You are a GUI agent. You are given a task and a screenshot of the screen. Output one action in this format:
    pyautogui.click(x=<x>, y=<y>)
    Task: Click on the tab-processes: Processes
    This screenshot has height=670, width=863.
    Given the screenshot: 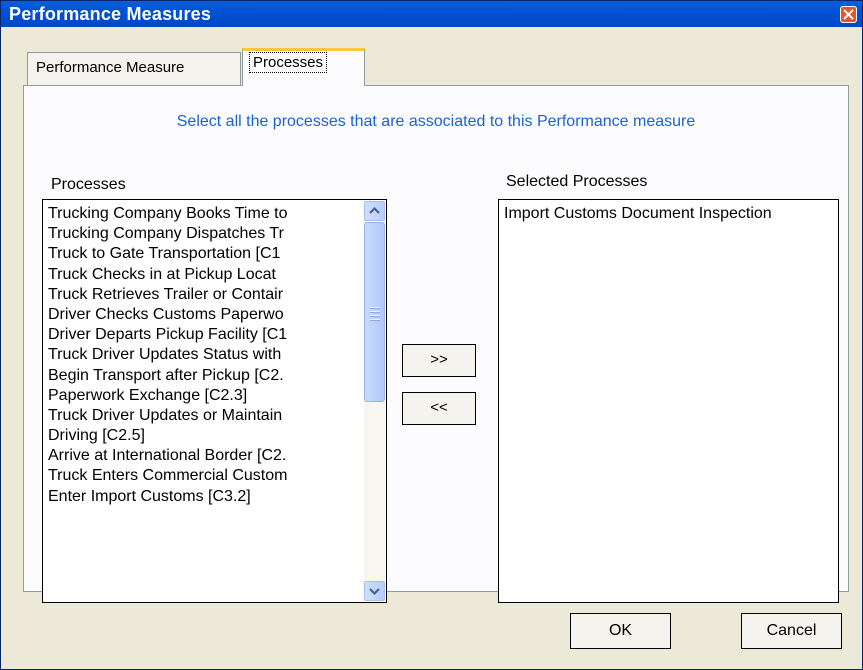 What is the action you would take?
    pyautogui.click(x=303, y=67)
    